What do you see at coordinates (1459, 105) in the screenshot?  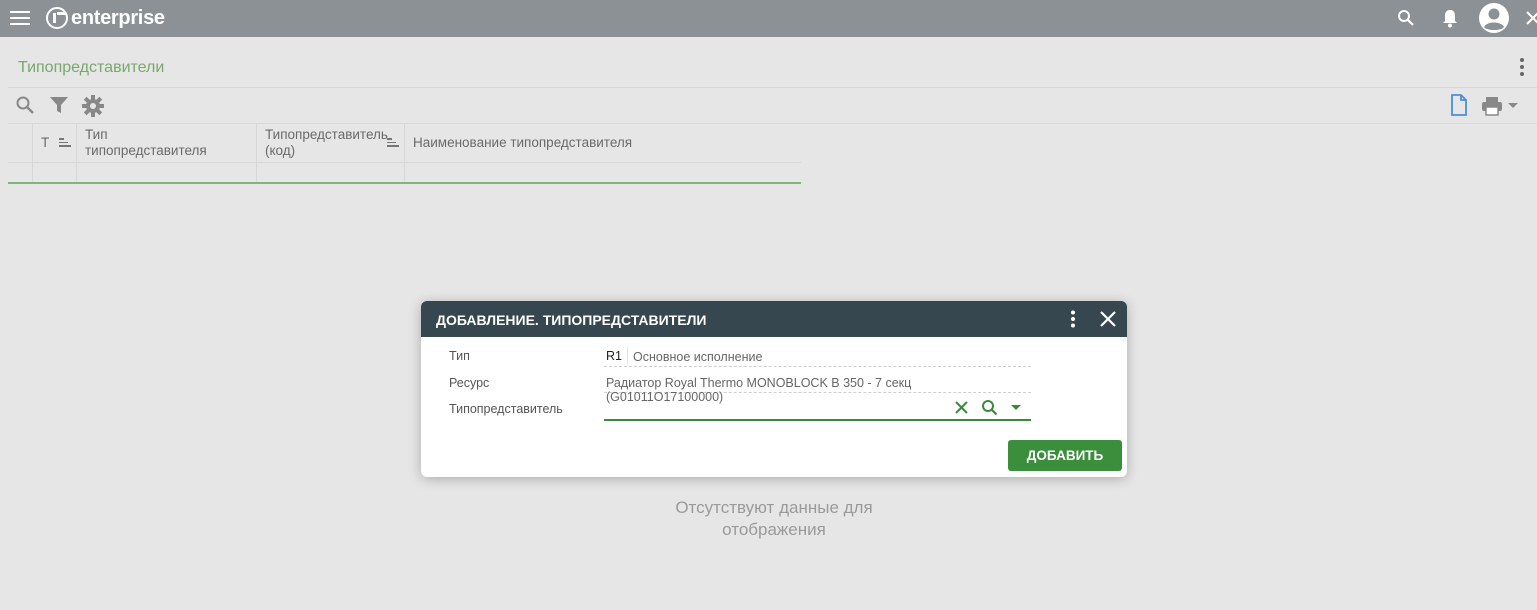 I see `document-icon` at bounding box center [1459, 105].